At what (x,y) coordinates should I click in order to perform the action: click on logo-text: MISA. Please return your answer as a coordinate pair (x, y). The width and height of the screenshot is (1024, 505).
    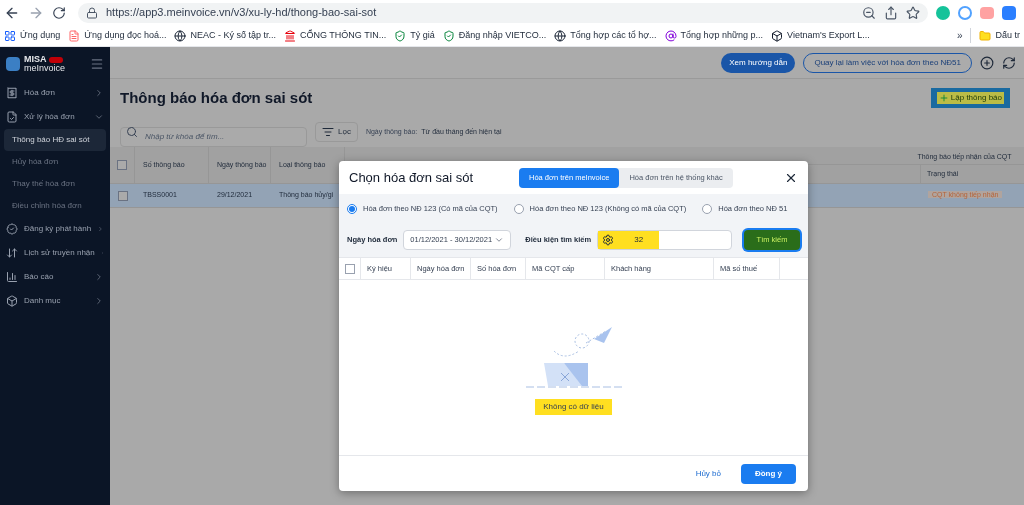
    Looking at the image, I should click on (35, 59).